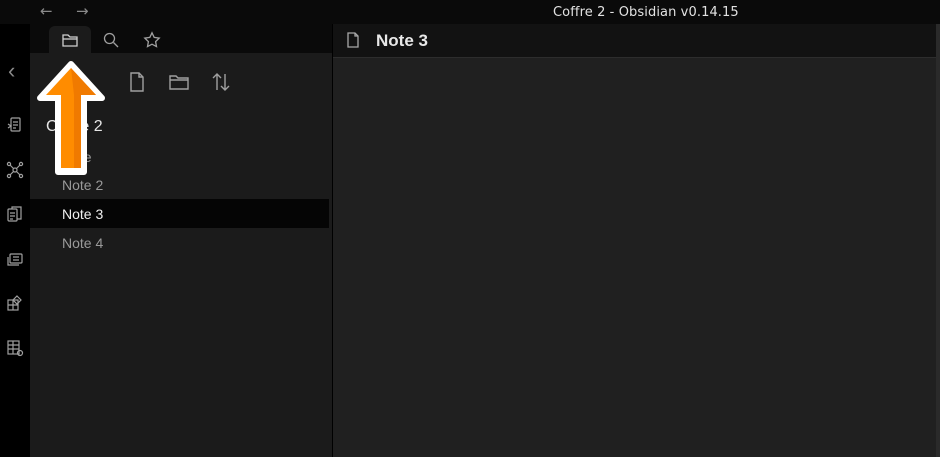 The width and height of the screenshot is (940, 457). Describe the element at coordinates (83, 213) in the screenshot. I see `file-item-label: Note 3` at that location.